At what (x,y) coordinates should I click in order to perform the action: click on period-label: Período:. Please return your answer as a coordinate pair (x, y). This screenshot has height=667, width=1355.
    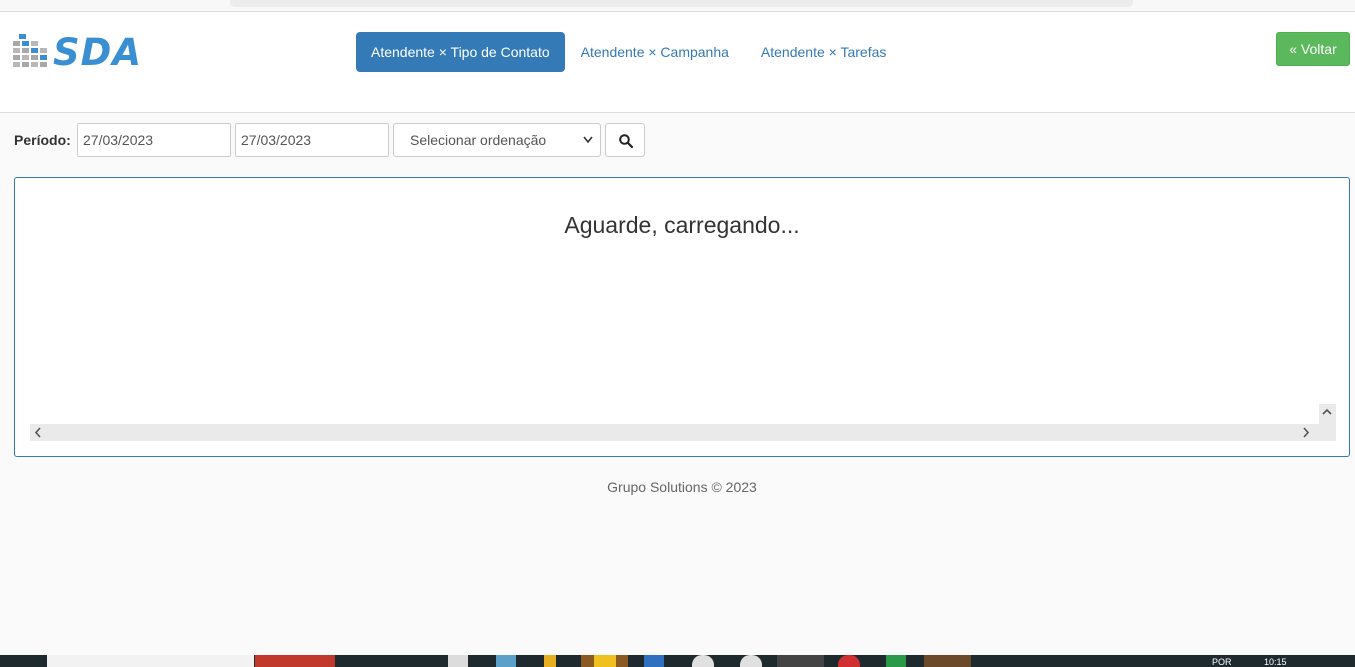
    Looking at the image, I should click on (42, 140).